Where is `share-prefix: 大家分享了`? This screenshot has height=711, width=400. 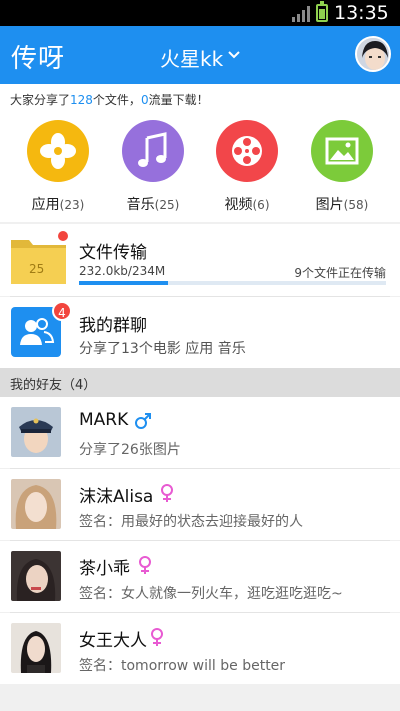 share-prefix: 大家分享了 is located at coordinates (40, 100).